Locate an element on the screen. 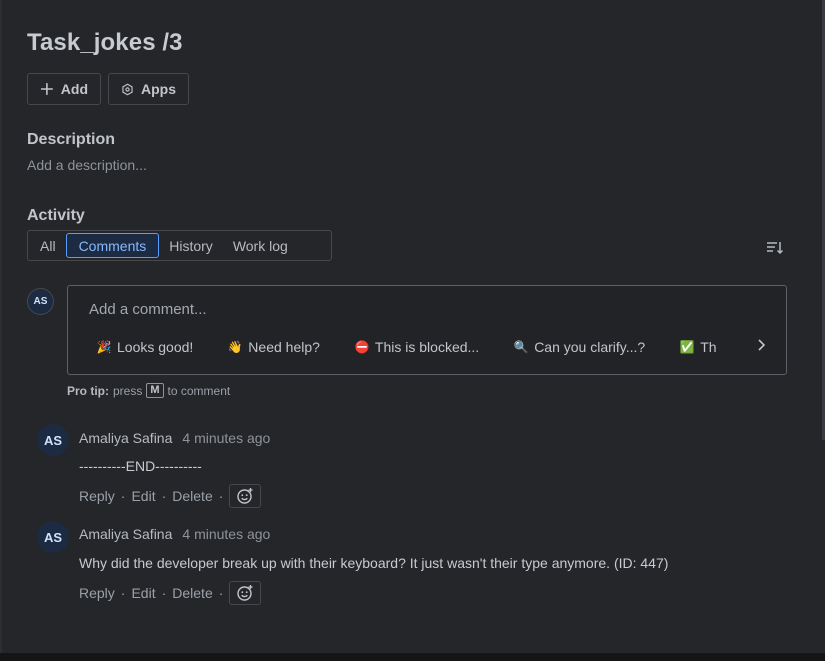 The image size is (825, 661). activity-tabs: All Comments History Work log is located at coordinates (179, 245).